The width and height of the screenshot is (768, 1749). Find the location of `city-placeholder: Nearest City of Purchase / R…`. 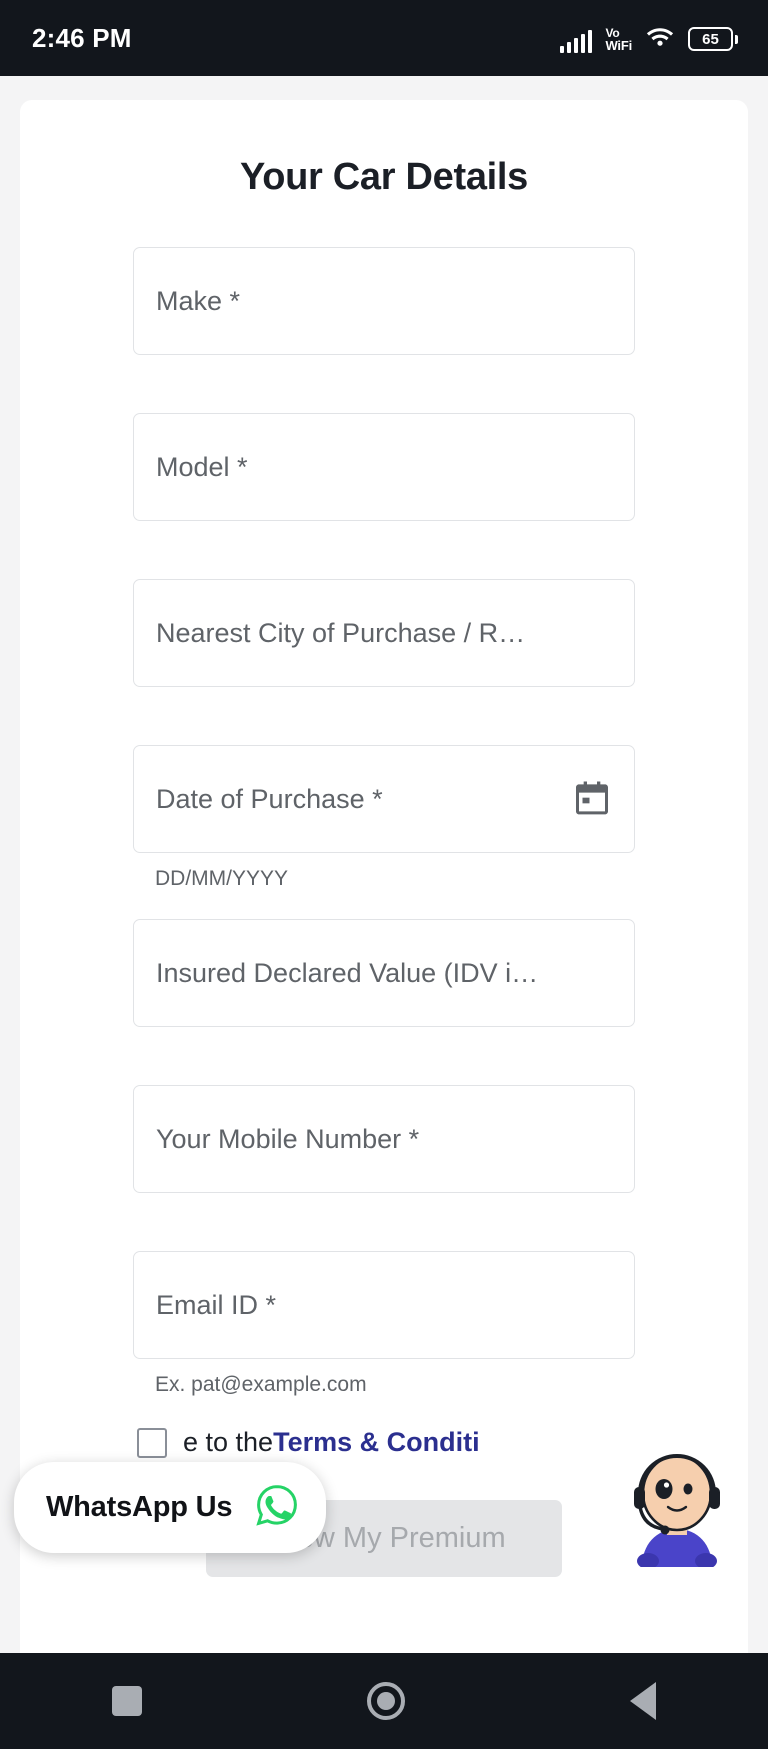

city-placeholder: Nearest City of Purchase / R… is located at coordinates (341, 632).